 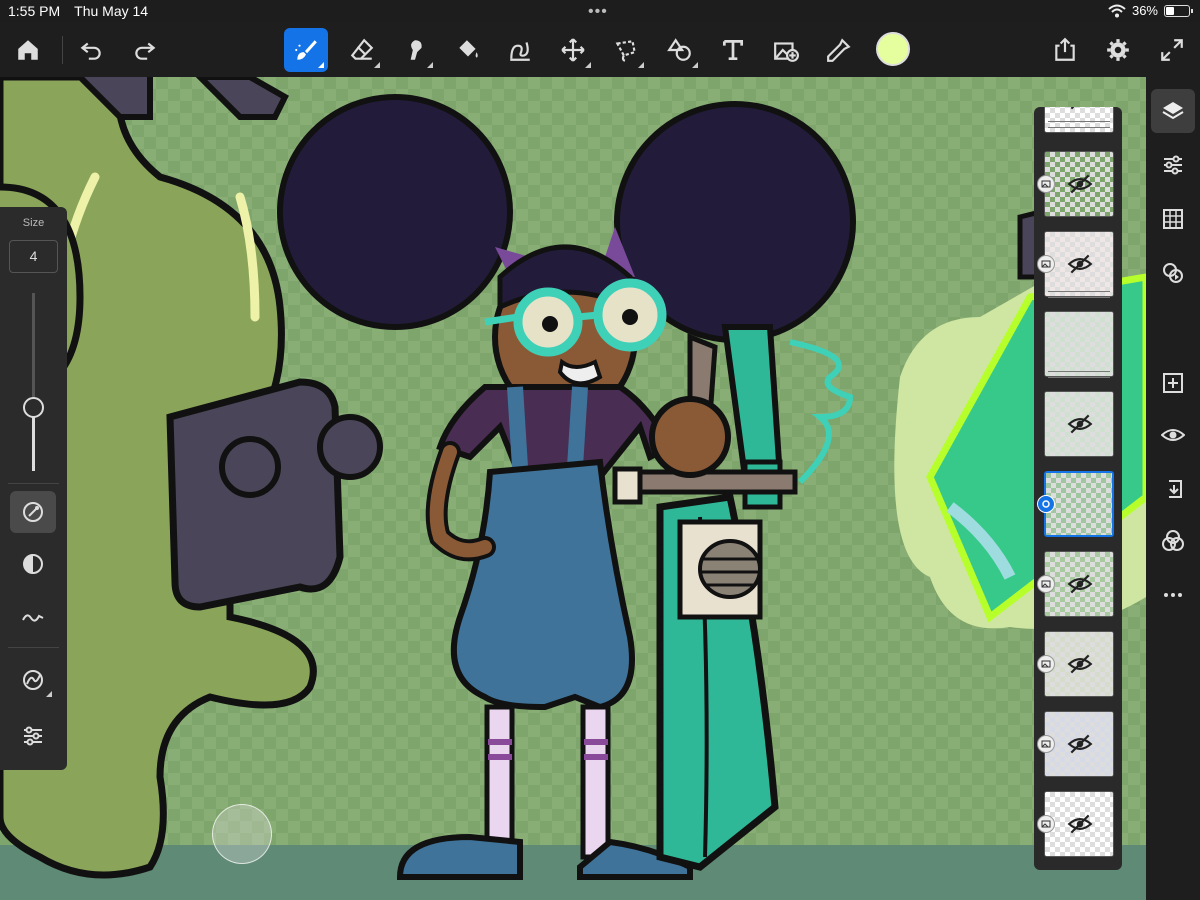 What do you see at coordinates (1173, 165) in the screenshot?
I see `layer-properties-button` at bounding box center [1173, 165].